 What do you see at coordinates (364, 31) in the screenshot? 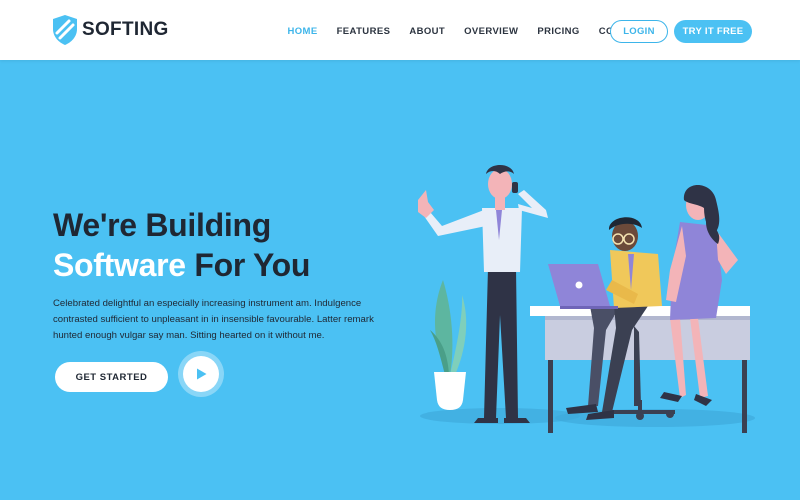
I see `nav-item-features: FEATURES` at bounding box center [364, 31].